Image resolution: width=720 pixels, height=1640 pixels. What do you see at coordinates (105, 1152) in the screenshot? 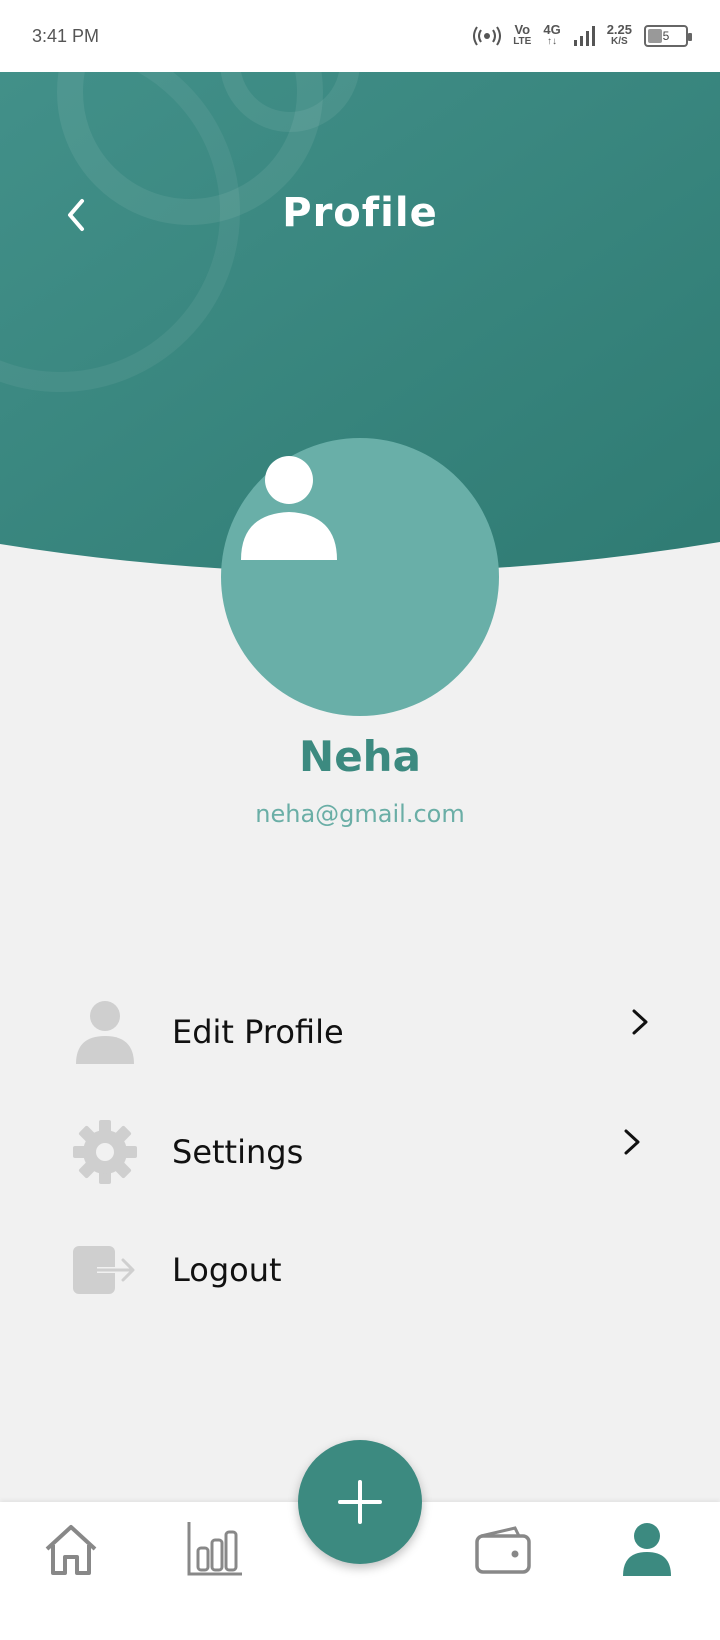
I see `gear-icon` at bounding box center [105, 1152].